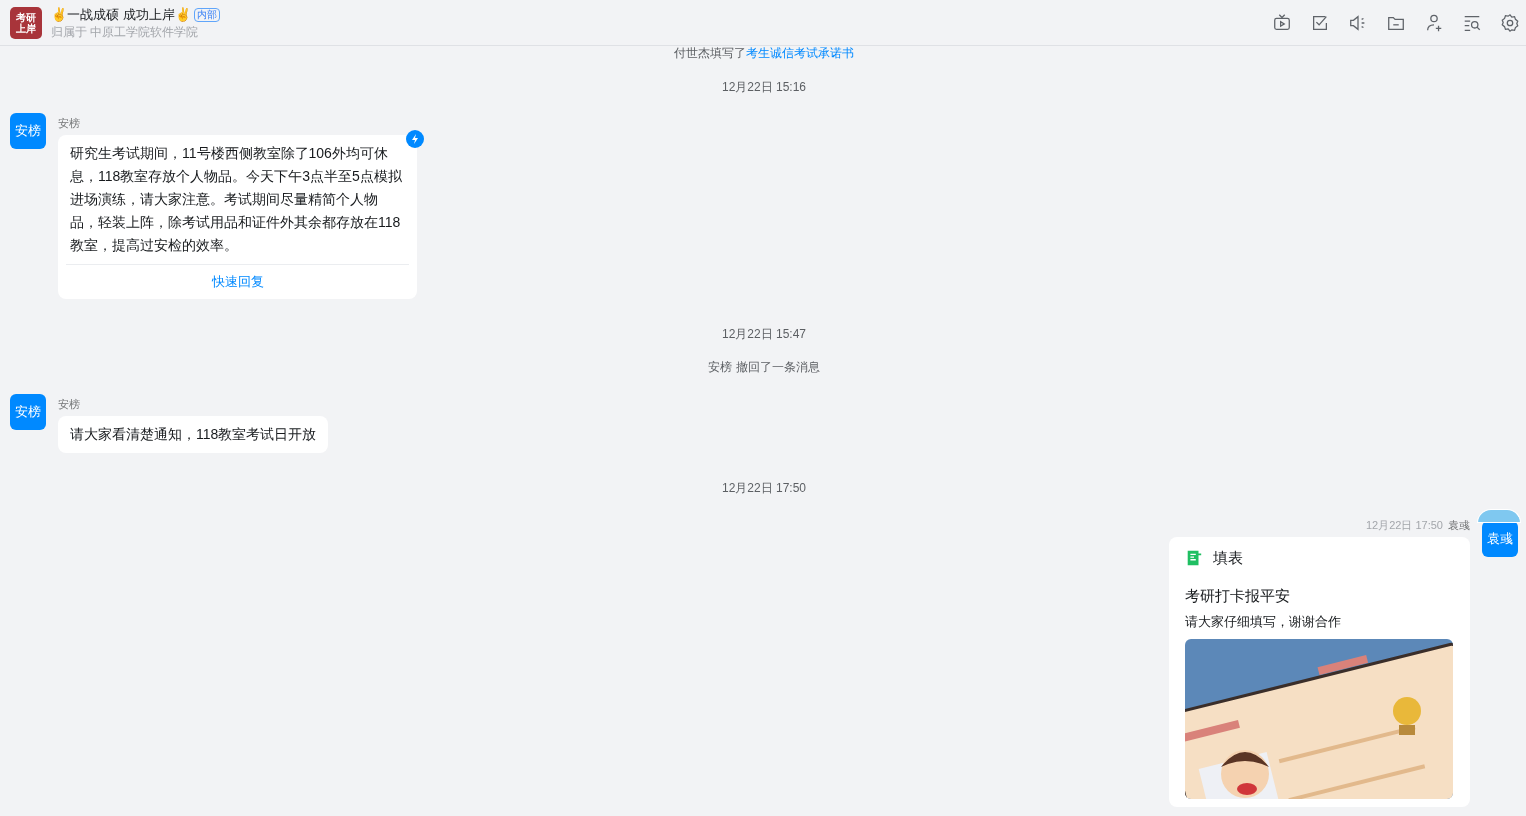 Image resolution: width=1526 pixels, height=816 pixels. I want to click on card-description: 请大家仔细填写，谢谢合作, so click(1263, 621).